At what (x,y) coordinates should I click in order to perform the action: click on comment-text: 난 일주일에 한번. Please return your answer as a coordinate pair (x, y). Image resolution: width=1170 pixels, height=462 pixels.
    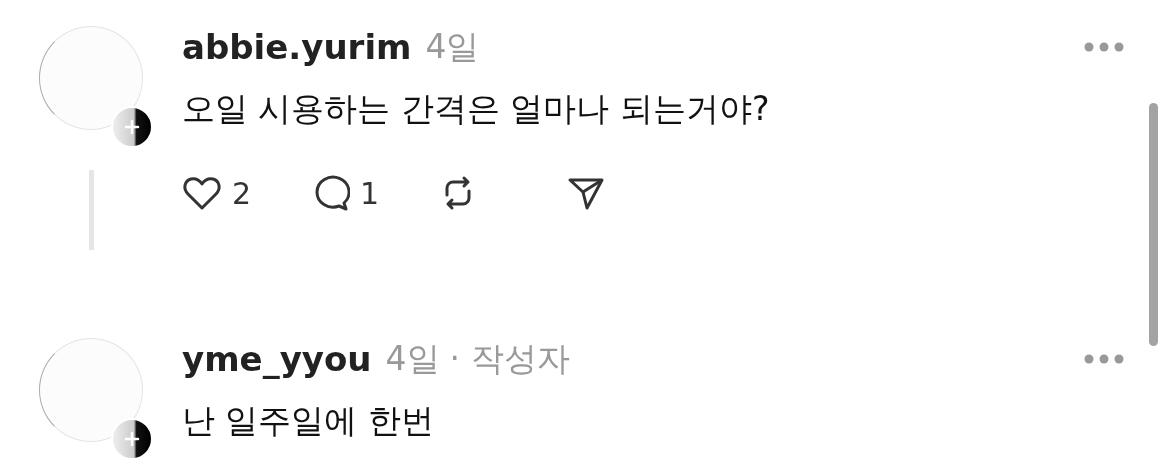
    Looking at the image, I should click on (308, 421).